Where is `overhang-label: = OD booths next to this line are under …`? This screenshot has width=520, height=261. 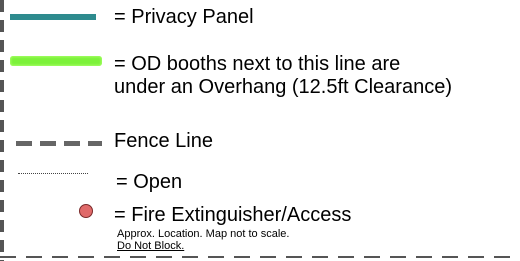 overhang-label: = OD booths next to this line are under … is located at coordinates (283, 76).